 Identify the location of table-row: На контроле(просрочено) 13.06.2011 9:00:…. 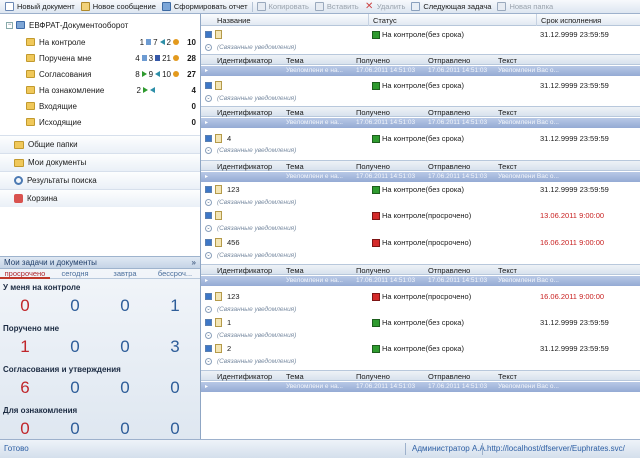
(420, 216).